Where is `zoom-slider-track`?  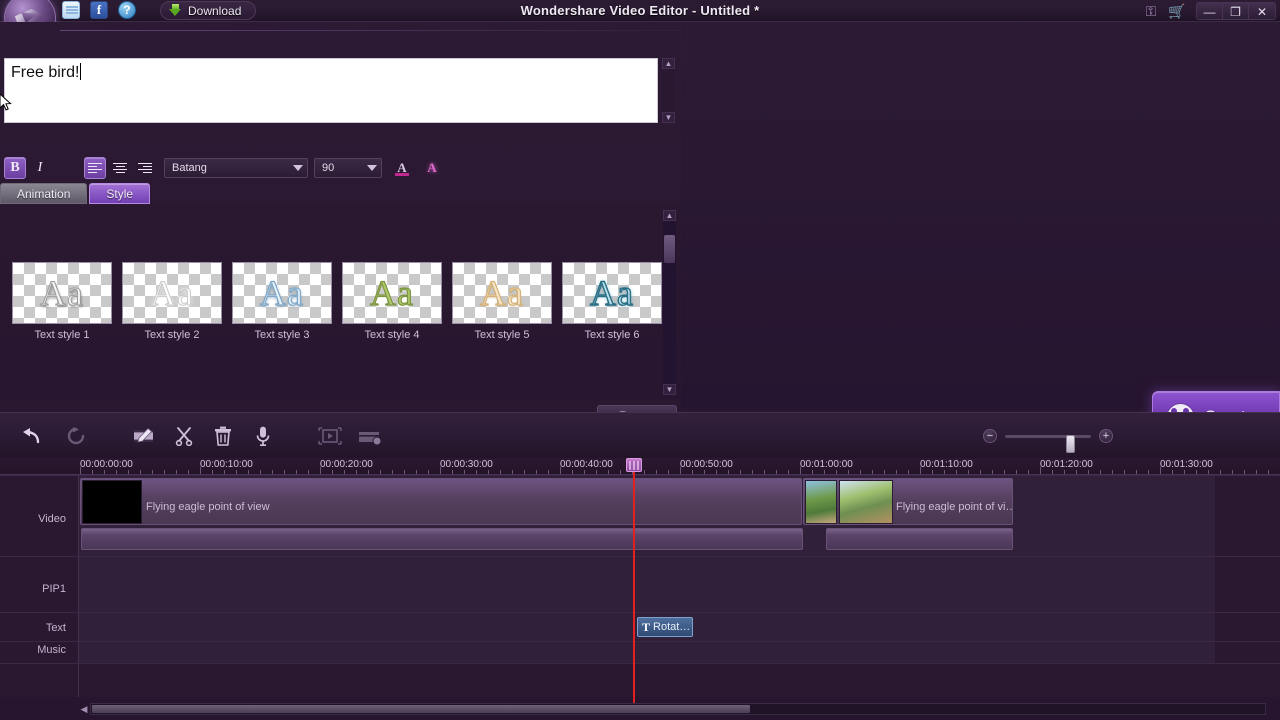 zoom-slider-track is located at coordinates (1048, 444).